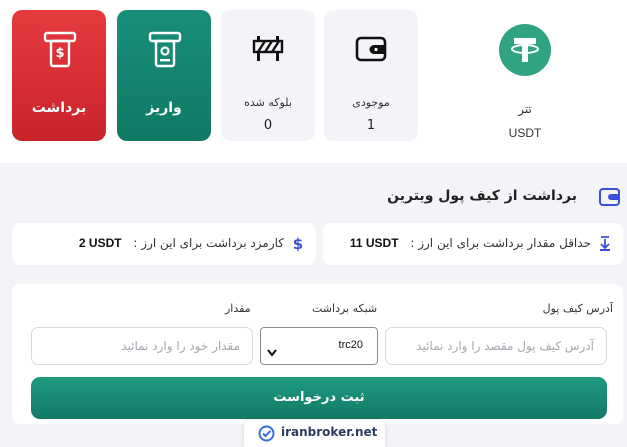 The height and width of the screenshot is (447, 627). Describe the element at coordinates (59, 75) in the screenshot. I see `withdraw-button: $ برداشت` at that location.